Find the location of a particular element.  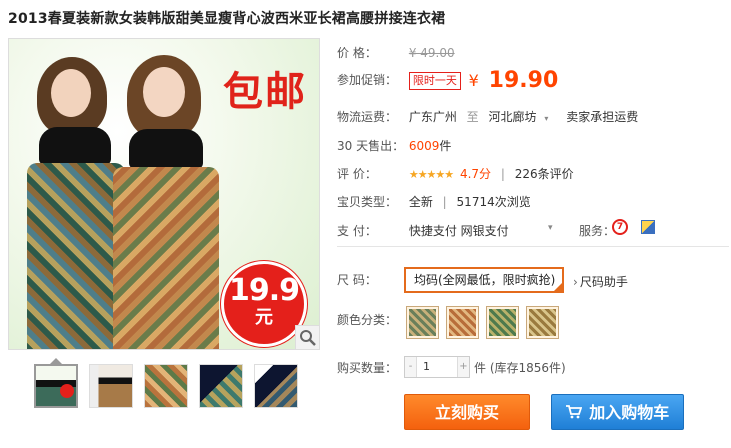

size-option-selected: 均码(全网最低，限时疯抢) is located at coordinates (484, 280).